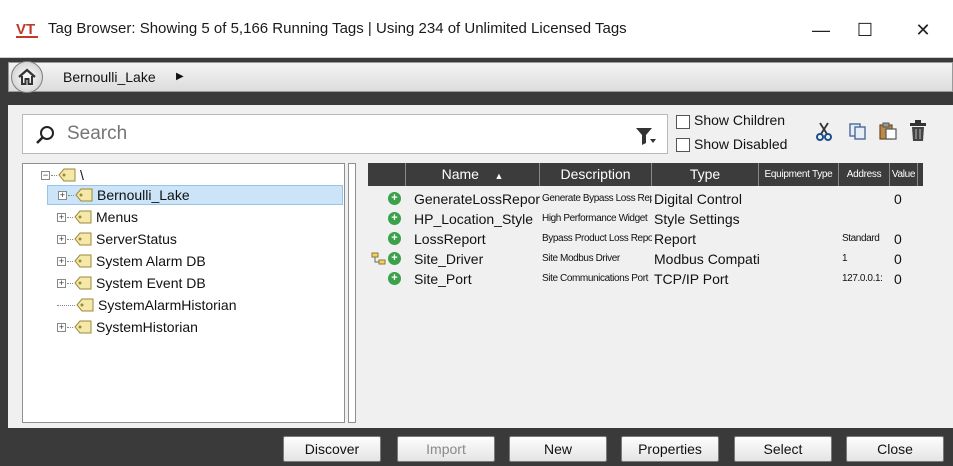 The width and height of the screenshot is (953, 466). I want to click on sort-ascending-icon: ▲, so click(499, 176).